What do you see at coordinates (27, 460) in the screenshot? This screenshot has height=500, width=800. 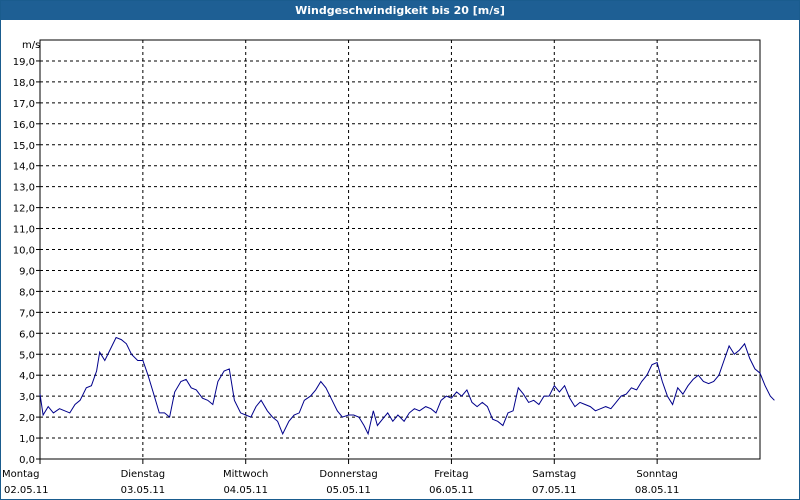 I see `y-tick-label: 0,0` at bounding box center [27, 460].